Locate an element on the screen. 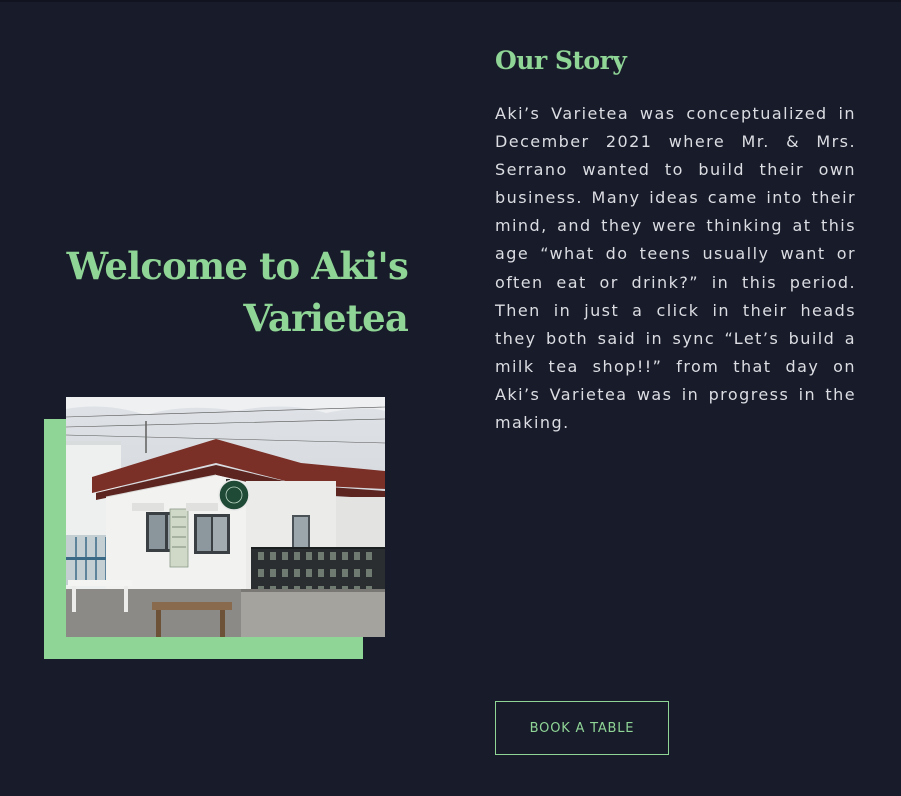 Image resolution: width=901 pixels, height=796 pixels. welcome-title: Welcome to Aki's Varietea is located at coordinates (237, 292).